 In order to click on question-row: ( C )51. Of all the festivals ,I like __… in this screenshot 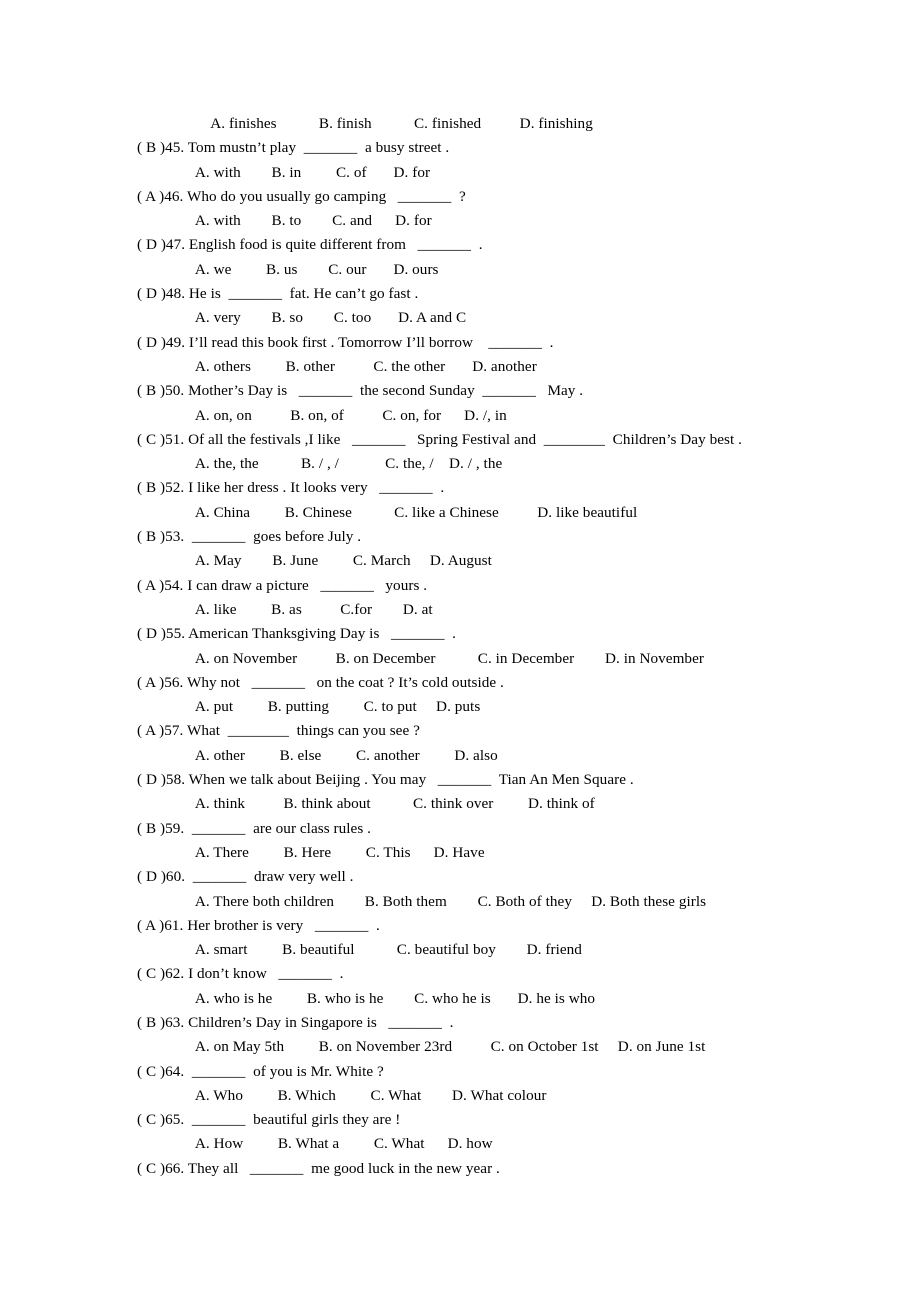, I will do `click(439, 439)`.